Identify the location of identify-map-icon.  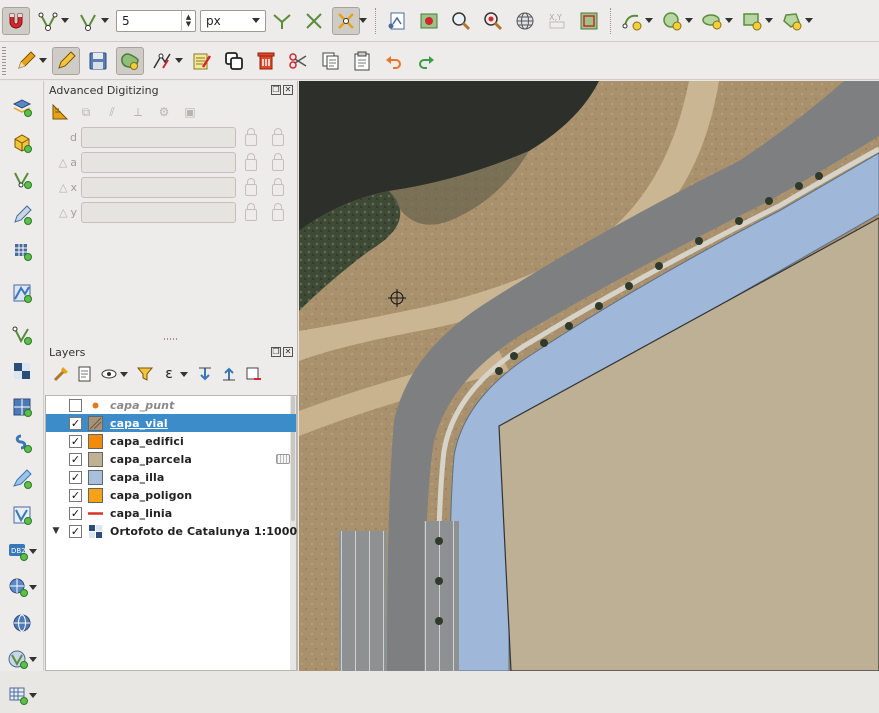
(429, 21).